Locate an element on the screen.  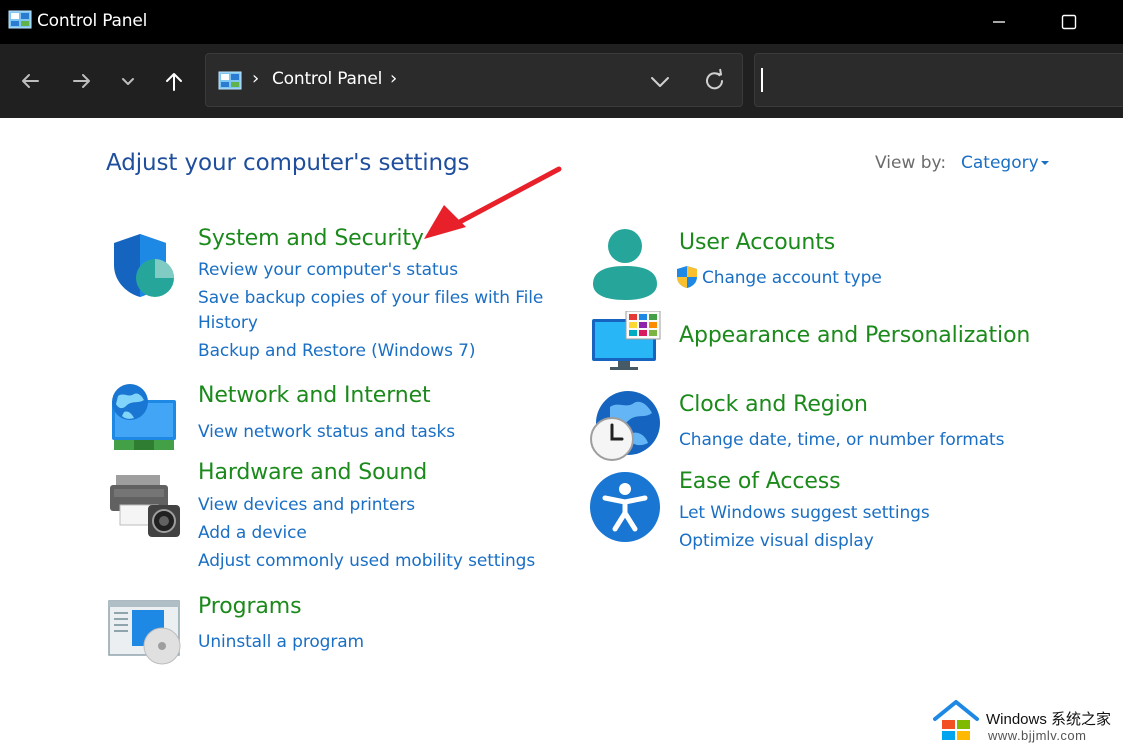
link-file-history-cont: History is located at coordinates (228, 323).